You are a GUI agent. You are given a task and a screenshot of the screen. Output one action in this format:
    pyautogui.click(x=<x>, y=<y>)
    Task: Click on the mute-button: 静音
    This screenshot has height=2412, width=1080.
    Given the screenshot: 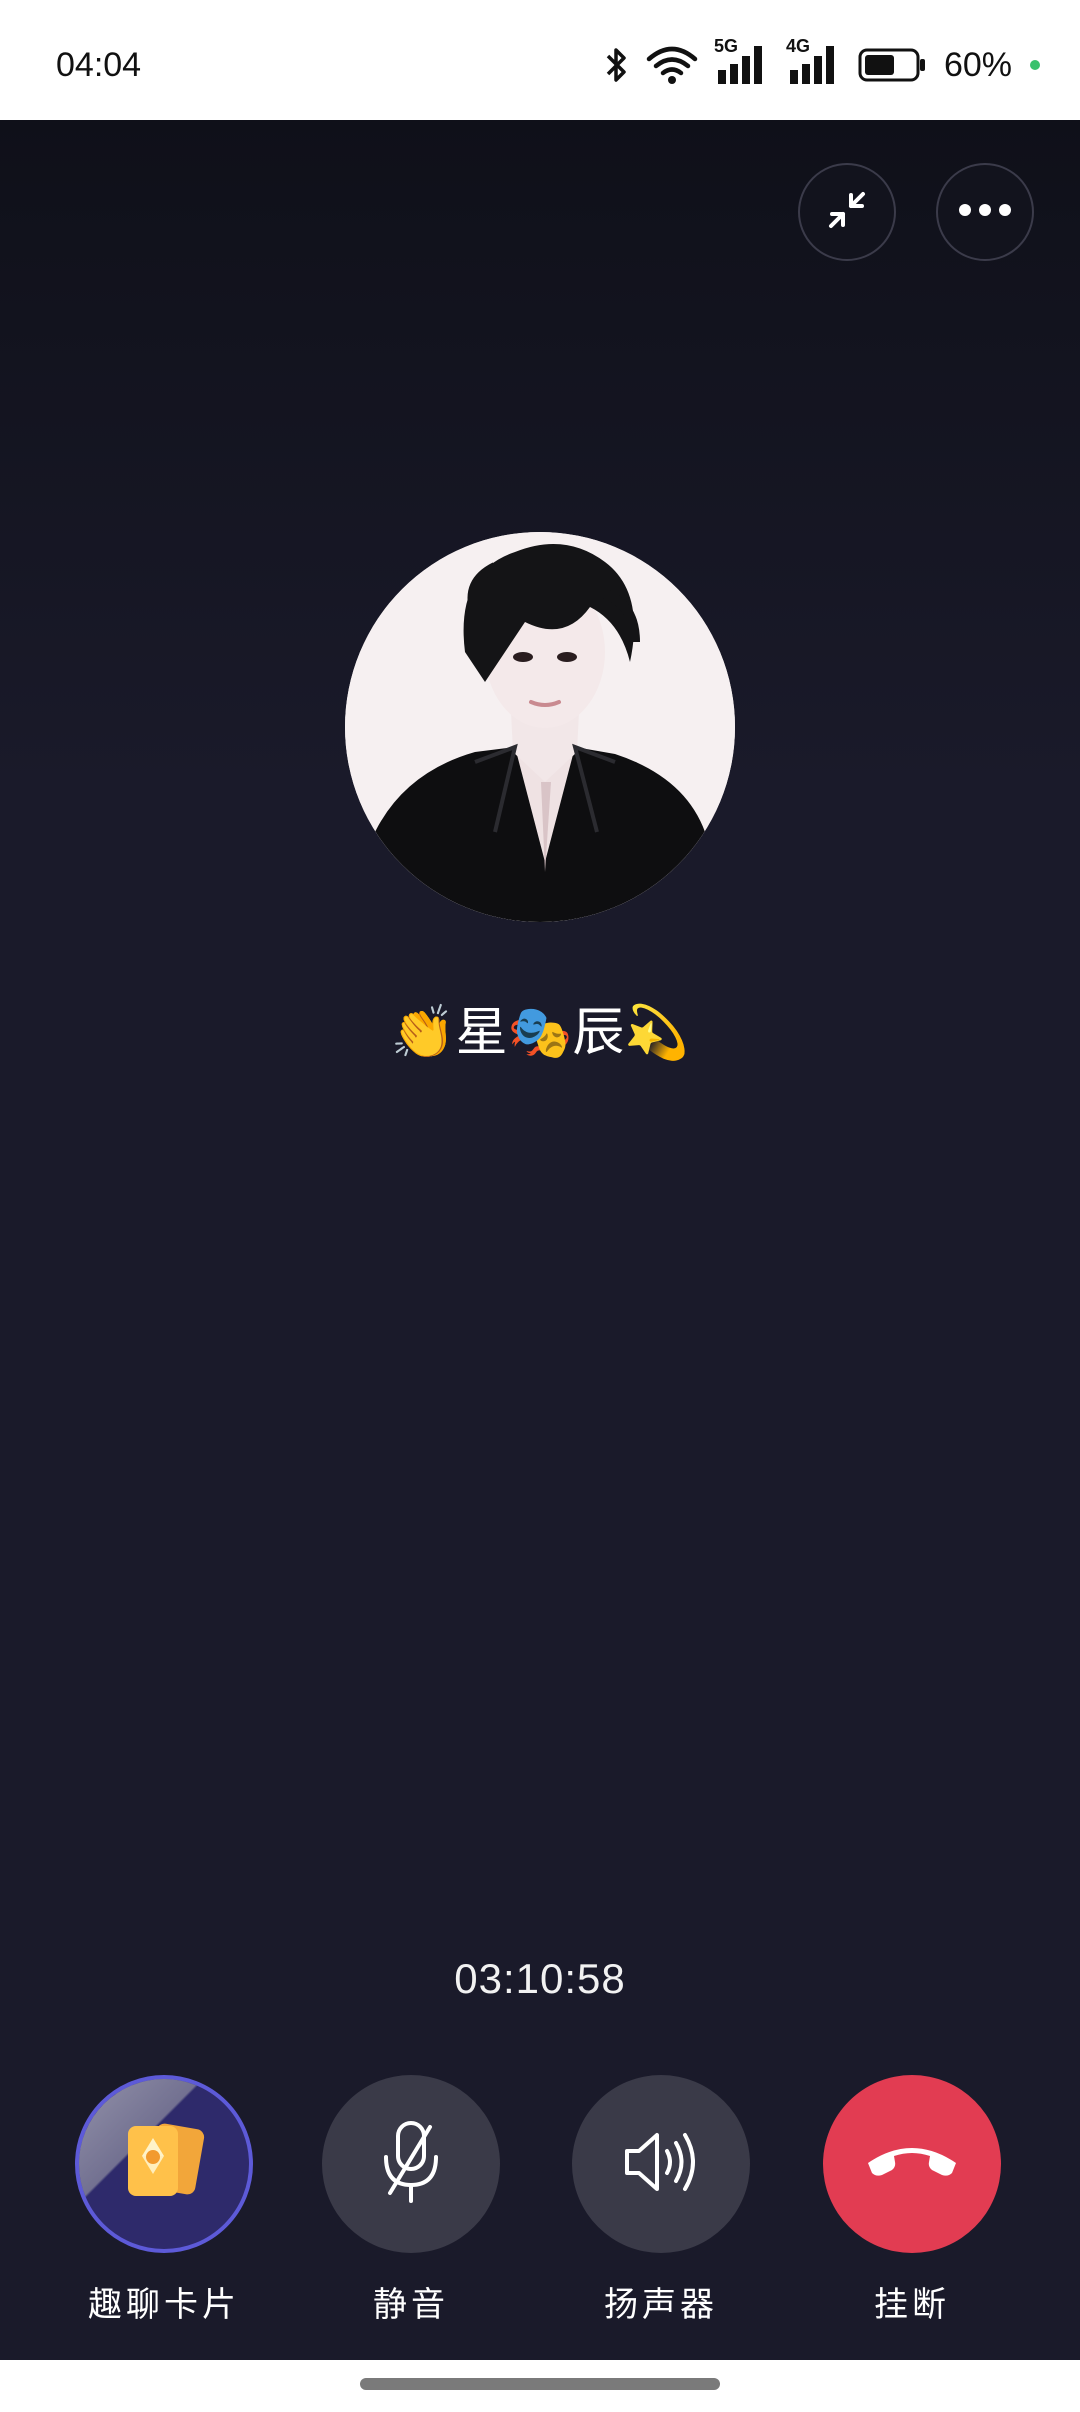 What is the action you would take?
    pyautogui.click(x=411, y=2200)
    